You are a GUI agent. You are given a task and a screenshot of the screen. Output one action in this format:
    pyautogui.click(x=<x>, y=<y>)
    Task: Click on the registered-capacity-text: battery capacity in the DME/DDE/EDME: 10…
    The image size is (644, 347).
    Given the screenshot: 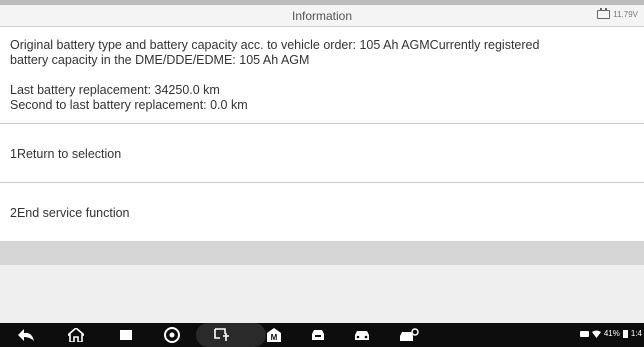 What is the action you would take?
    pyautogui.click(x=160, y=60)
    